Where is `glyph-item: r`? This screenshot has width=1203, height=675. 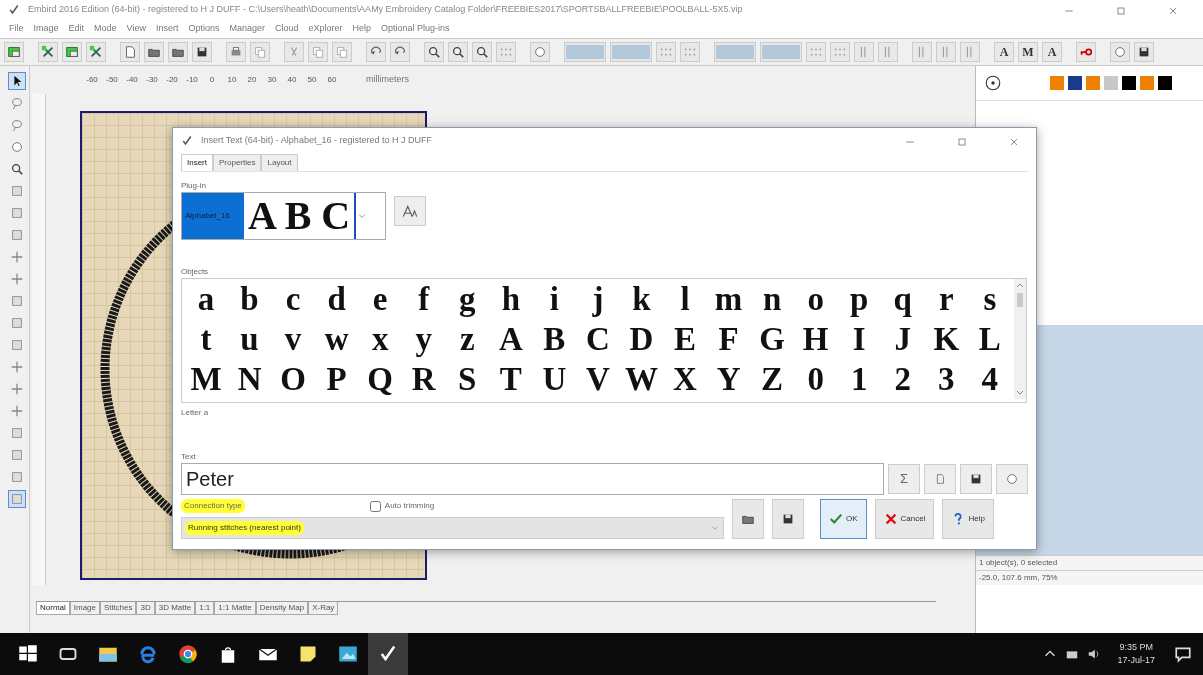 glyph-item: r is located at coordinates (946, 299).